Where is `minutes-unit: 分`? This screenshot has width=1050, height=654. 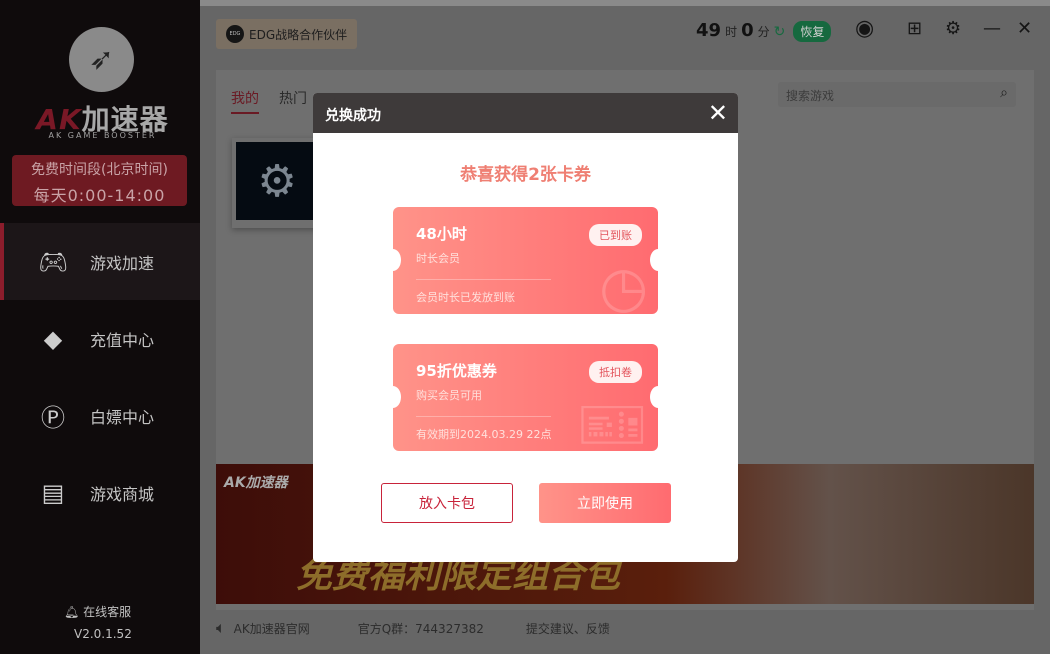 minutes-unit: 分 is located at coordinates (763, 32).